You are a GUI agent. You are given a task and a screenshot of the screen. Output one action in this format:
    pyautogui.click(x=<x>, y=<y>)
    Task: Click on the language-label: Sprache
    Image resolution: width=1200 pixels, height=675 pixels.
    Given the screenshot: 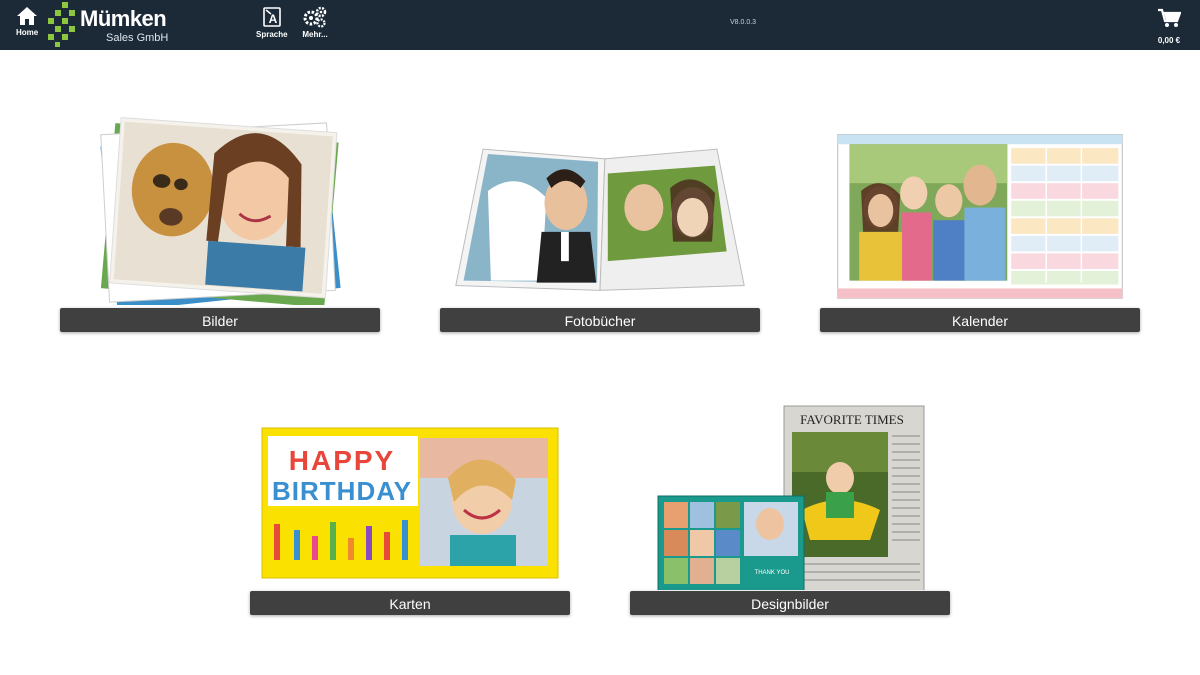 What is the action you would take?
    pyautogui.click(x=272, y=34)
    